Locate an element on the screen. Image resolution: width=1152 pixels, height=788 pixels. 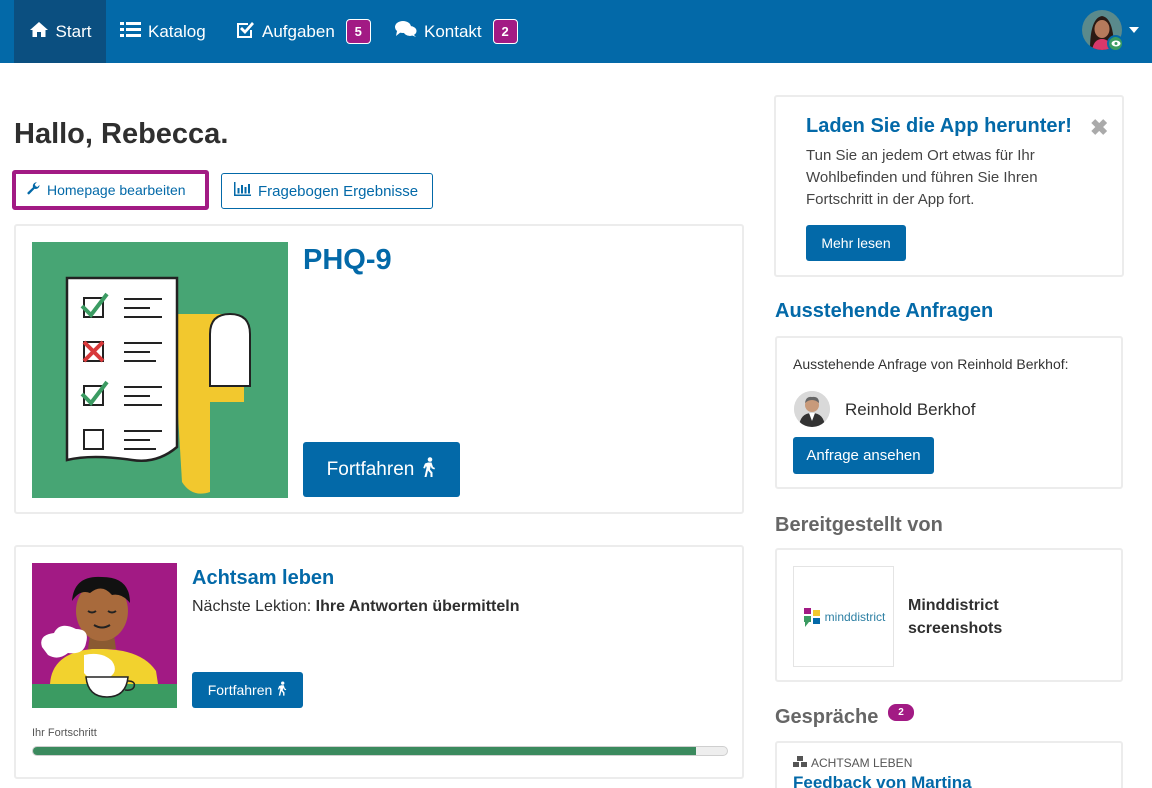
provider-name-line2: screenshots is located at coordinates (955, 628).